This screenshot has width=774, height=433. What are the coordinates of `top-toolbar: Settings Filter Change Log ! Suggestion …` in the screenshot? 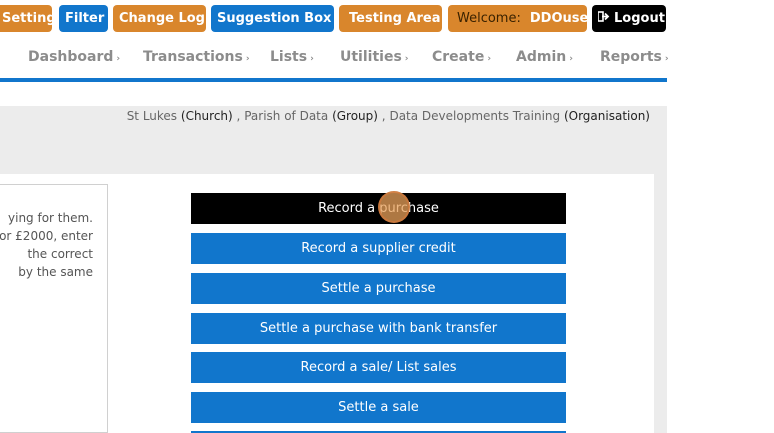 It's located at (387, 19).